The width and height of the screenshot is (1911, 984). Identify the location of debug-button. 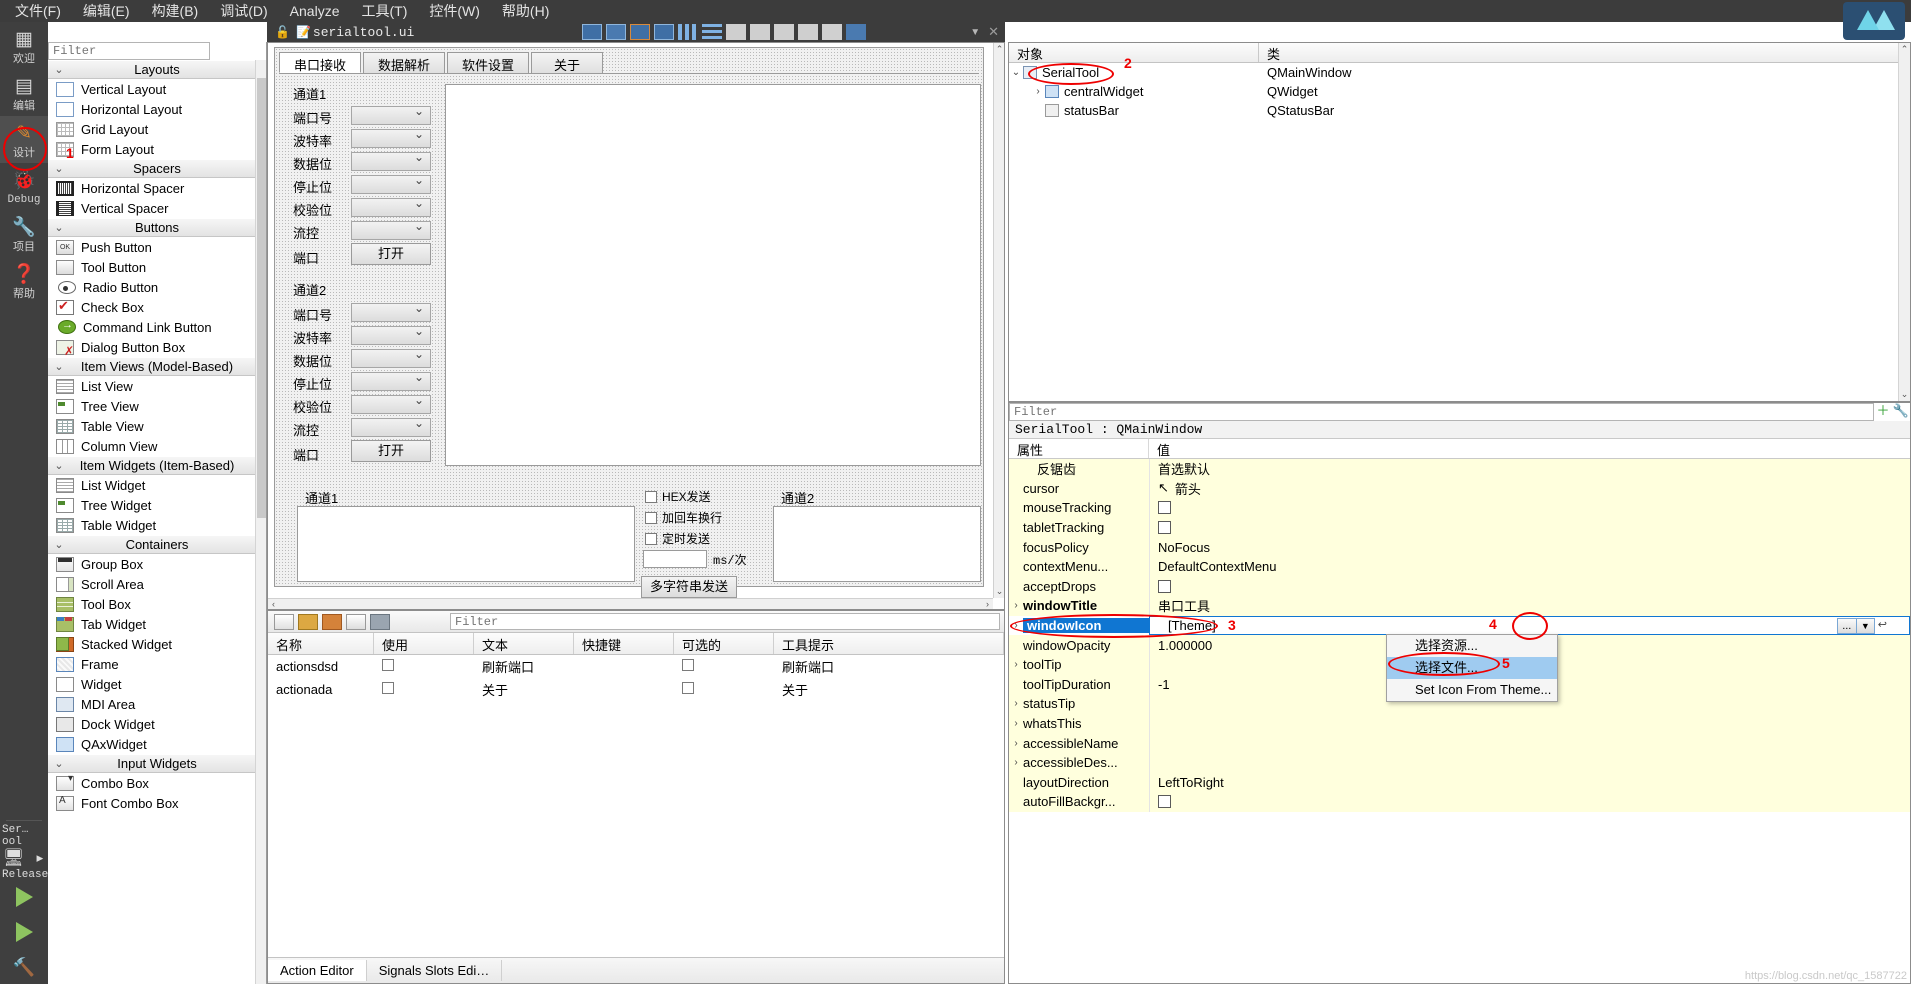
(24, 933).